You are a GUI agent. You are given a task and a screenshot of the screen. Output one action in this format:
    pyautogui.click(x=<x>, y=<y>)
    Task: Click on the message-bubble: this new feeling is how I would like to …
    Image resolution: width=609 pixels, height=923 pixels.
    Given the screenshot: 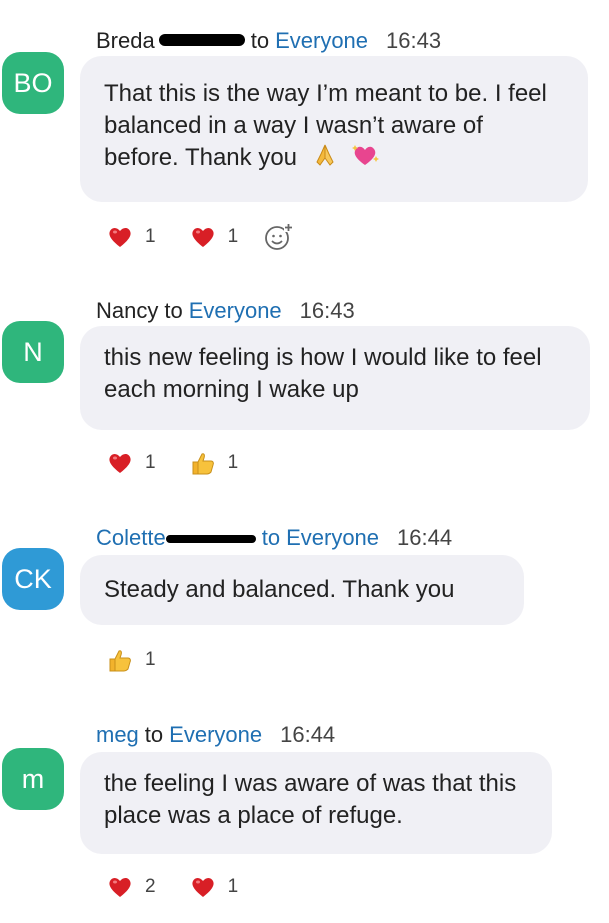 What is the action you would take?
    pyautogui.click(x=335, y=378)
    